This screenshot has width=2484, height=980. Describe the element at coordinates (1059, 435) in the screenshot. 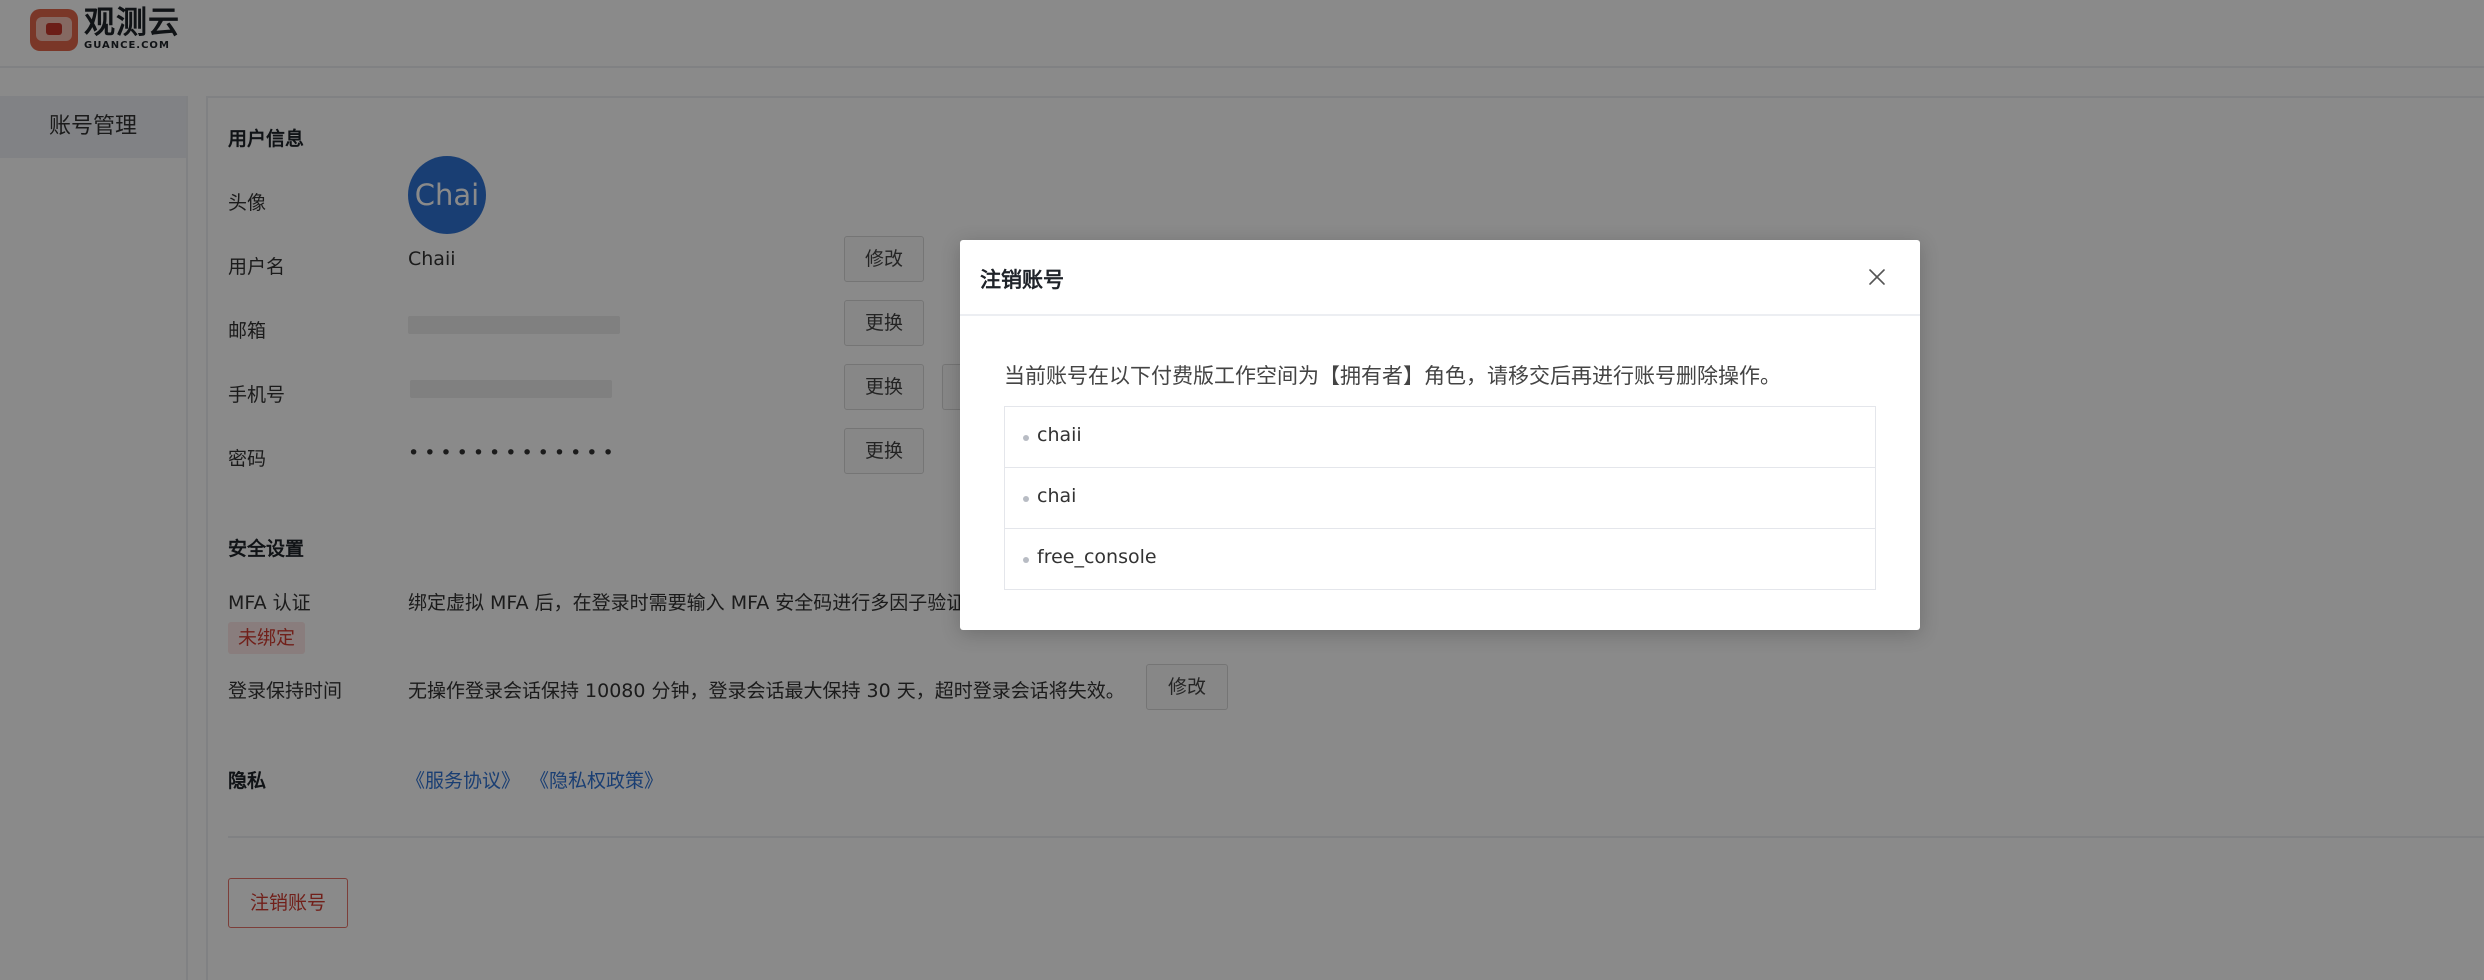

I see `workspace-name: chaii` at that location.